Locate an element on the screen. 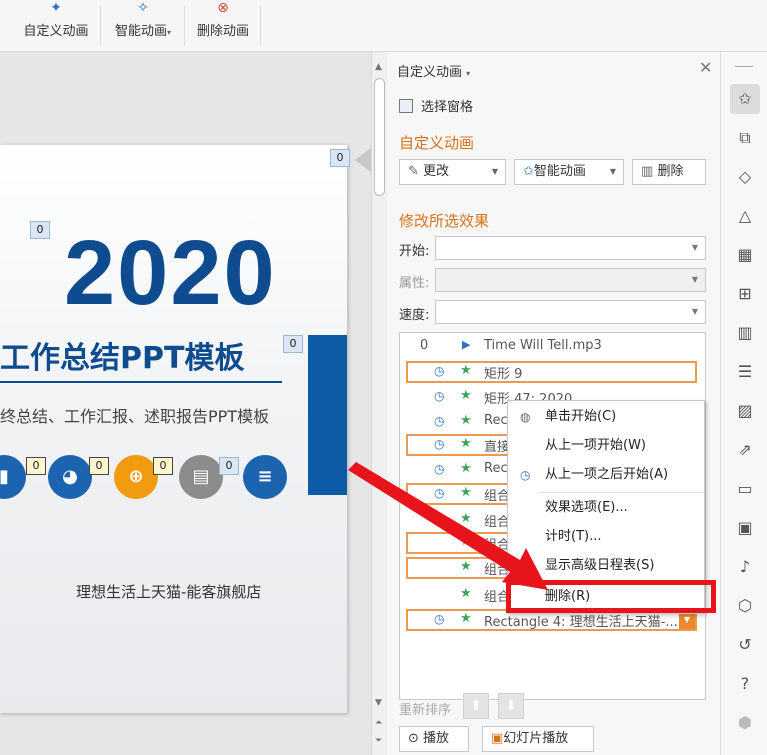  smart-animation-button: ✧ 智能动画▾ is located at coordinates (143, 25).